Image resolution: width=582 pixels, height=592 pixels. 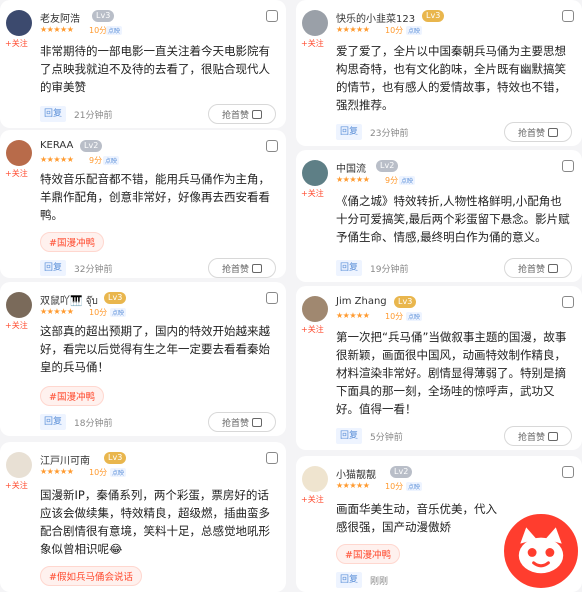 I want to click on comment-text: 画面华美生动，音乐优美，代入感很强，国产动漫傲娇, so click(x=416, y=518).